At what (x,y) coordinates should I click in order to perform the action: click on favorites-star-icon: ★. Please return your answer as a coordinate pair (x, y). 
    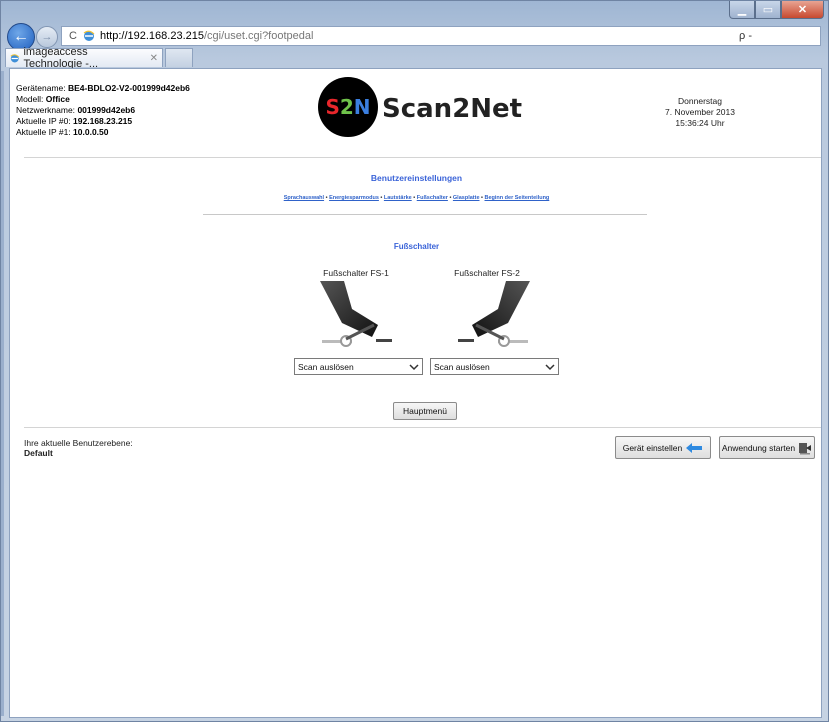
    Looking at the image, I should click on (791, 36).